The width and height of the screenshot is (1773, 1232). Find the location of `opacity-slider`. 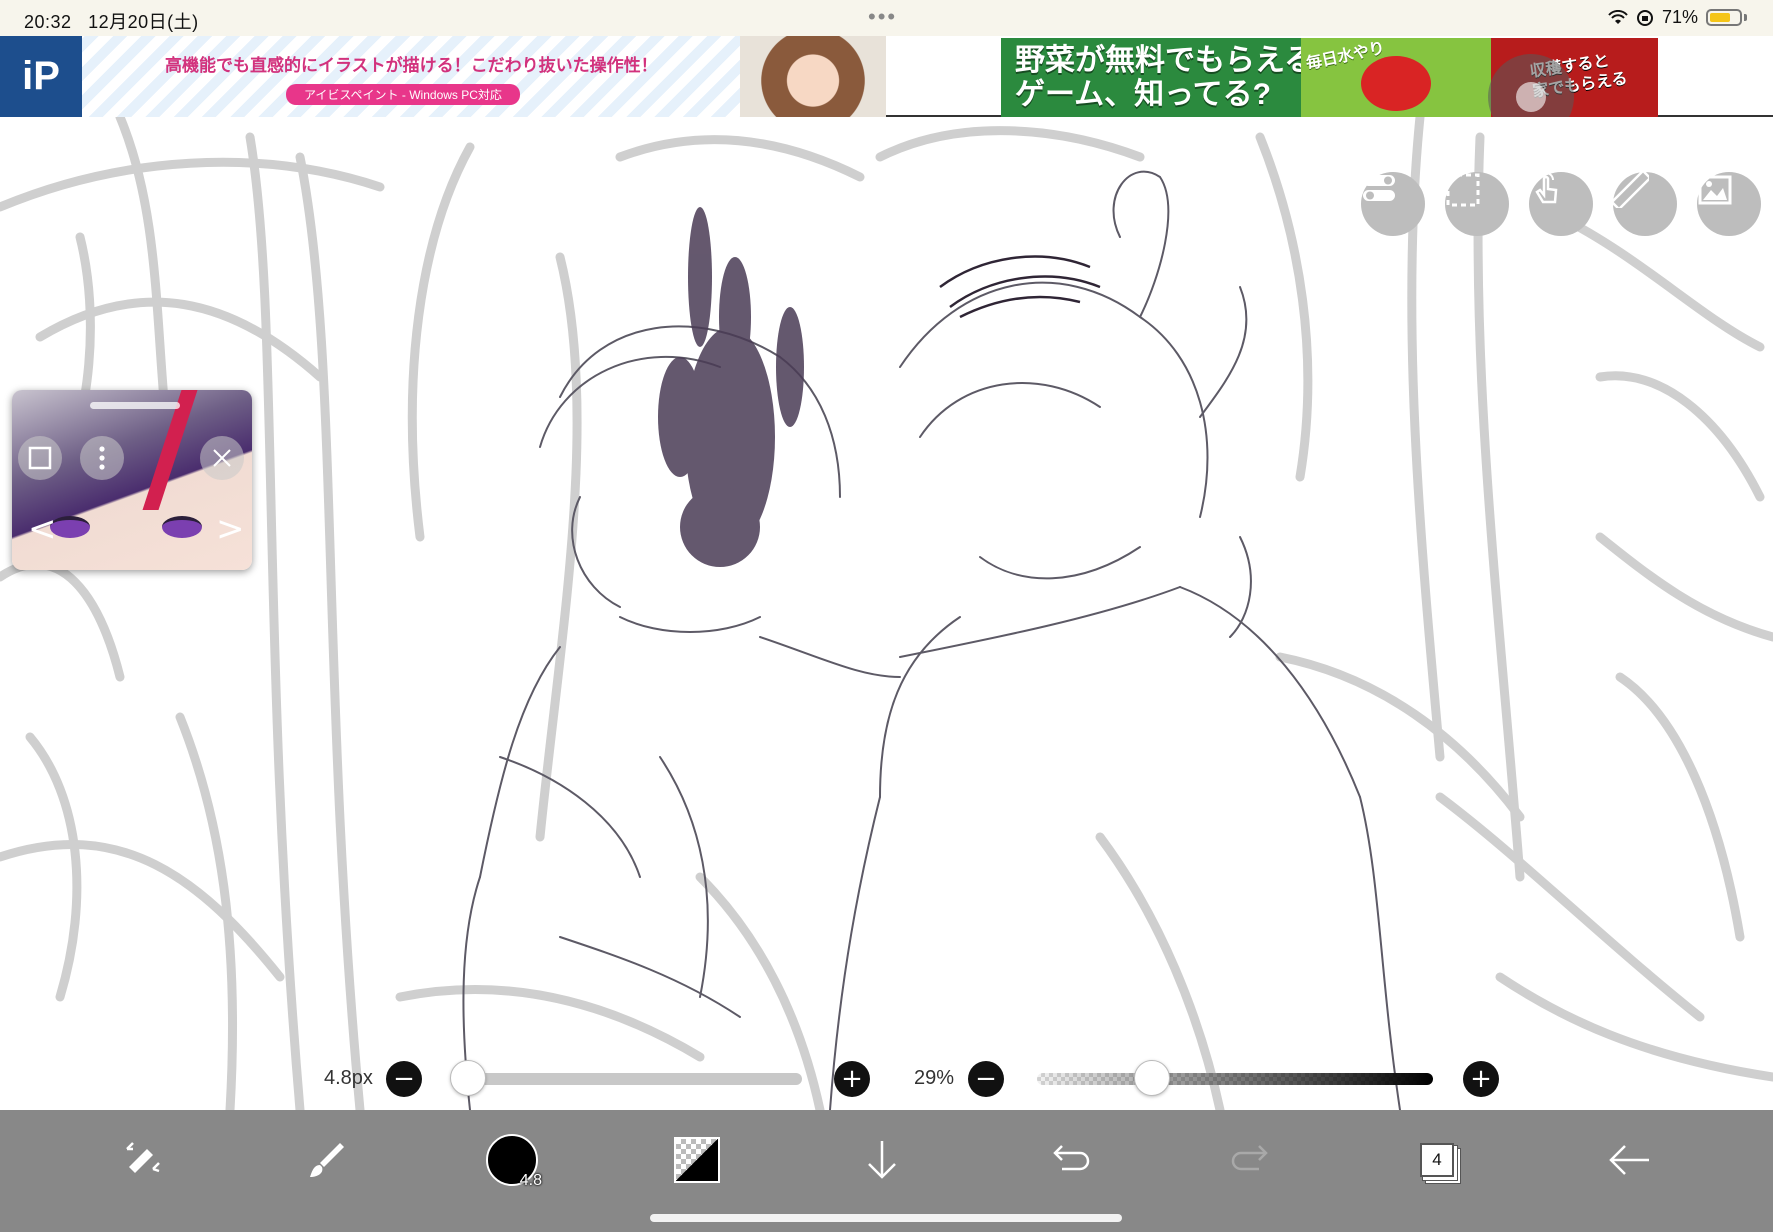

opacity-slider is located at coordinates (1235, 1079).